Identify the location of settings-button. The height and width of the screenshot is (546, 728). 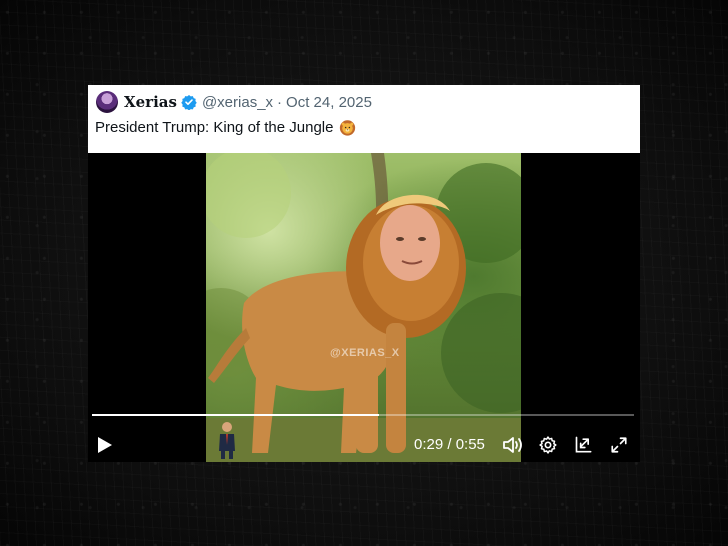
(548, 445).